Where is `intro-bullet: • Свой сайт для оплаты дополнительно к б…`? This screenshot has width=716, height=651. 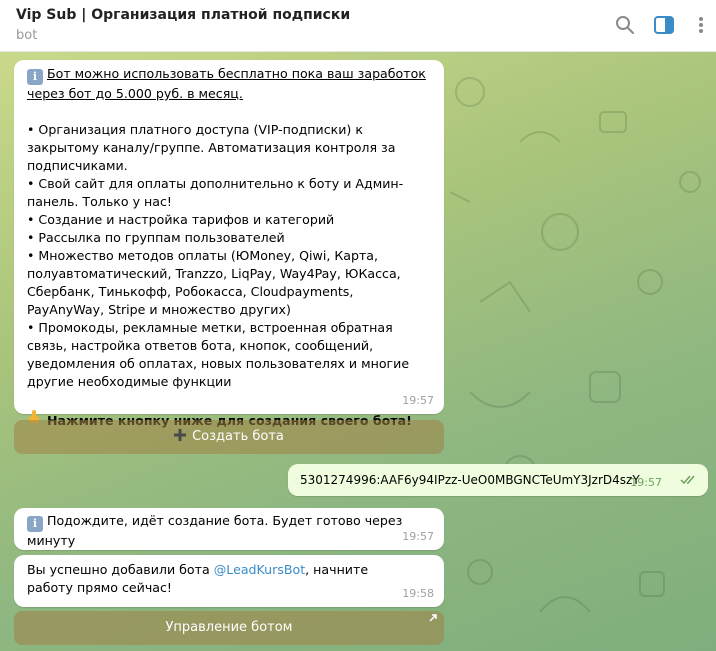 intro-bullet: • Свой сайт для оплаты дополнительно к б… is located at coordinates (215, 192).